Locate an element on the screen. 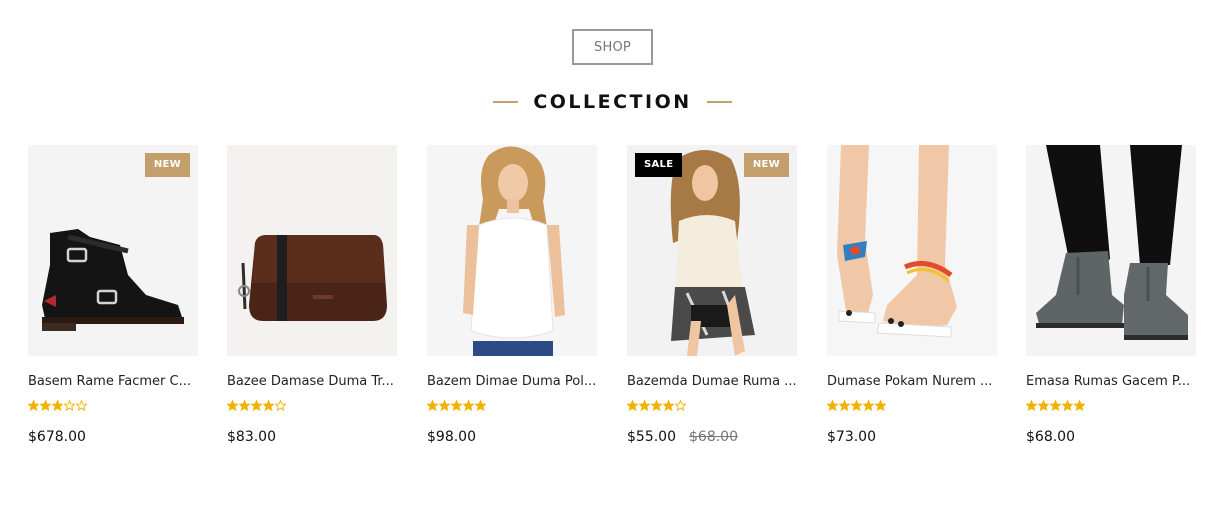 The width and height of the screenshot is (1225, 506). product-card: Bazee Damase Duma Tr... $83.00 is located at coordinates (312, 305).